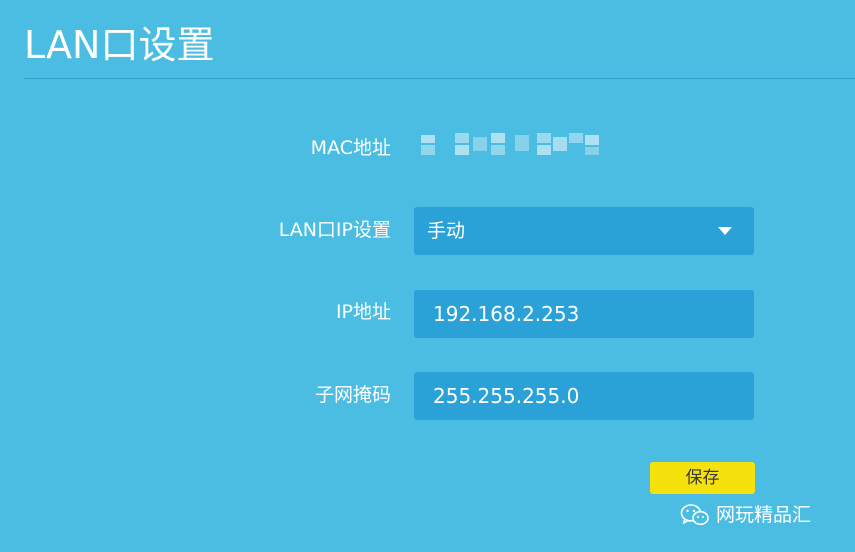 This screenshot has height=552, width=855. I want to click on mac-address-label: MAC地址, so click(350, 148).